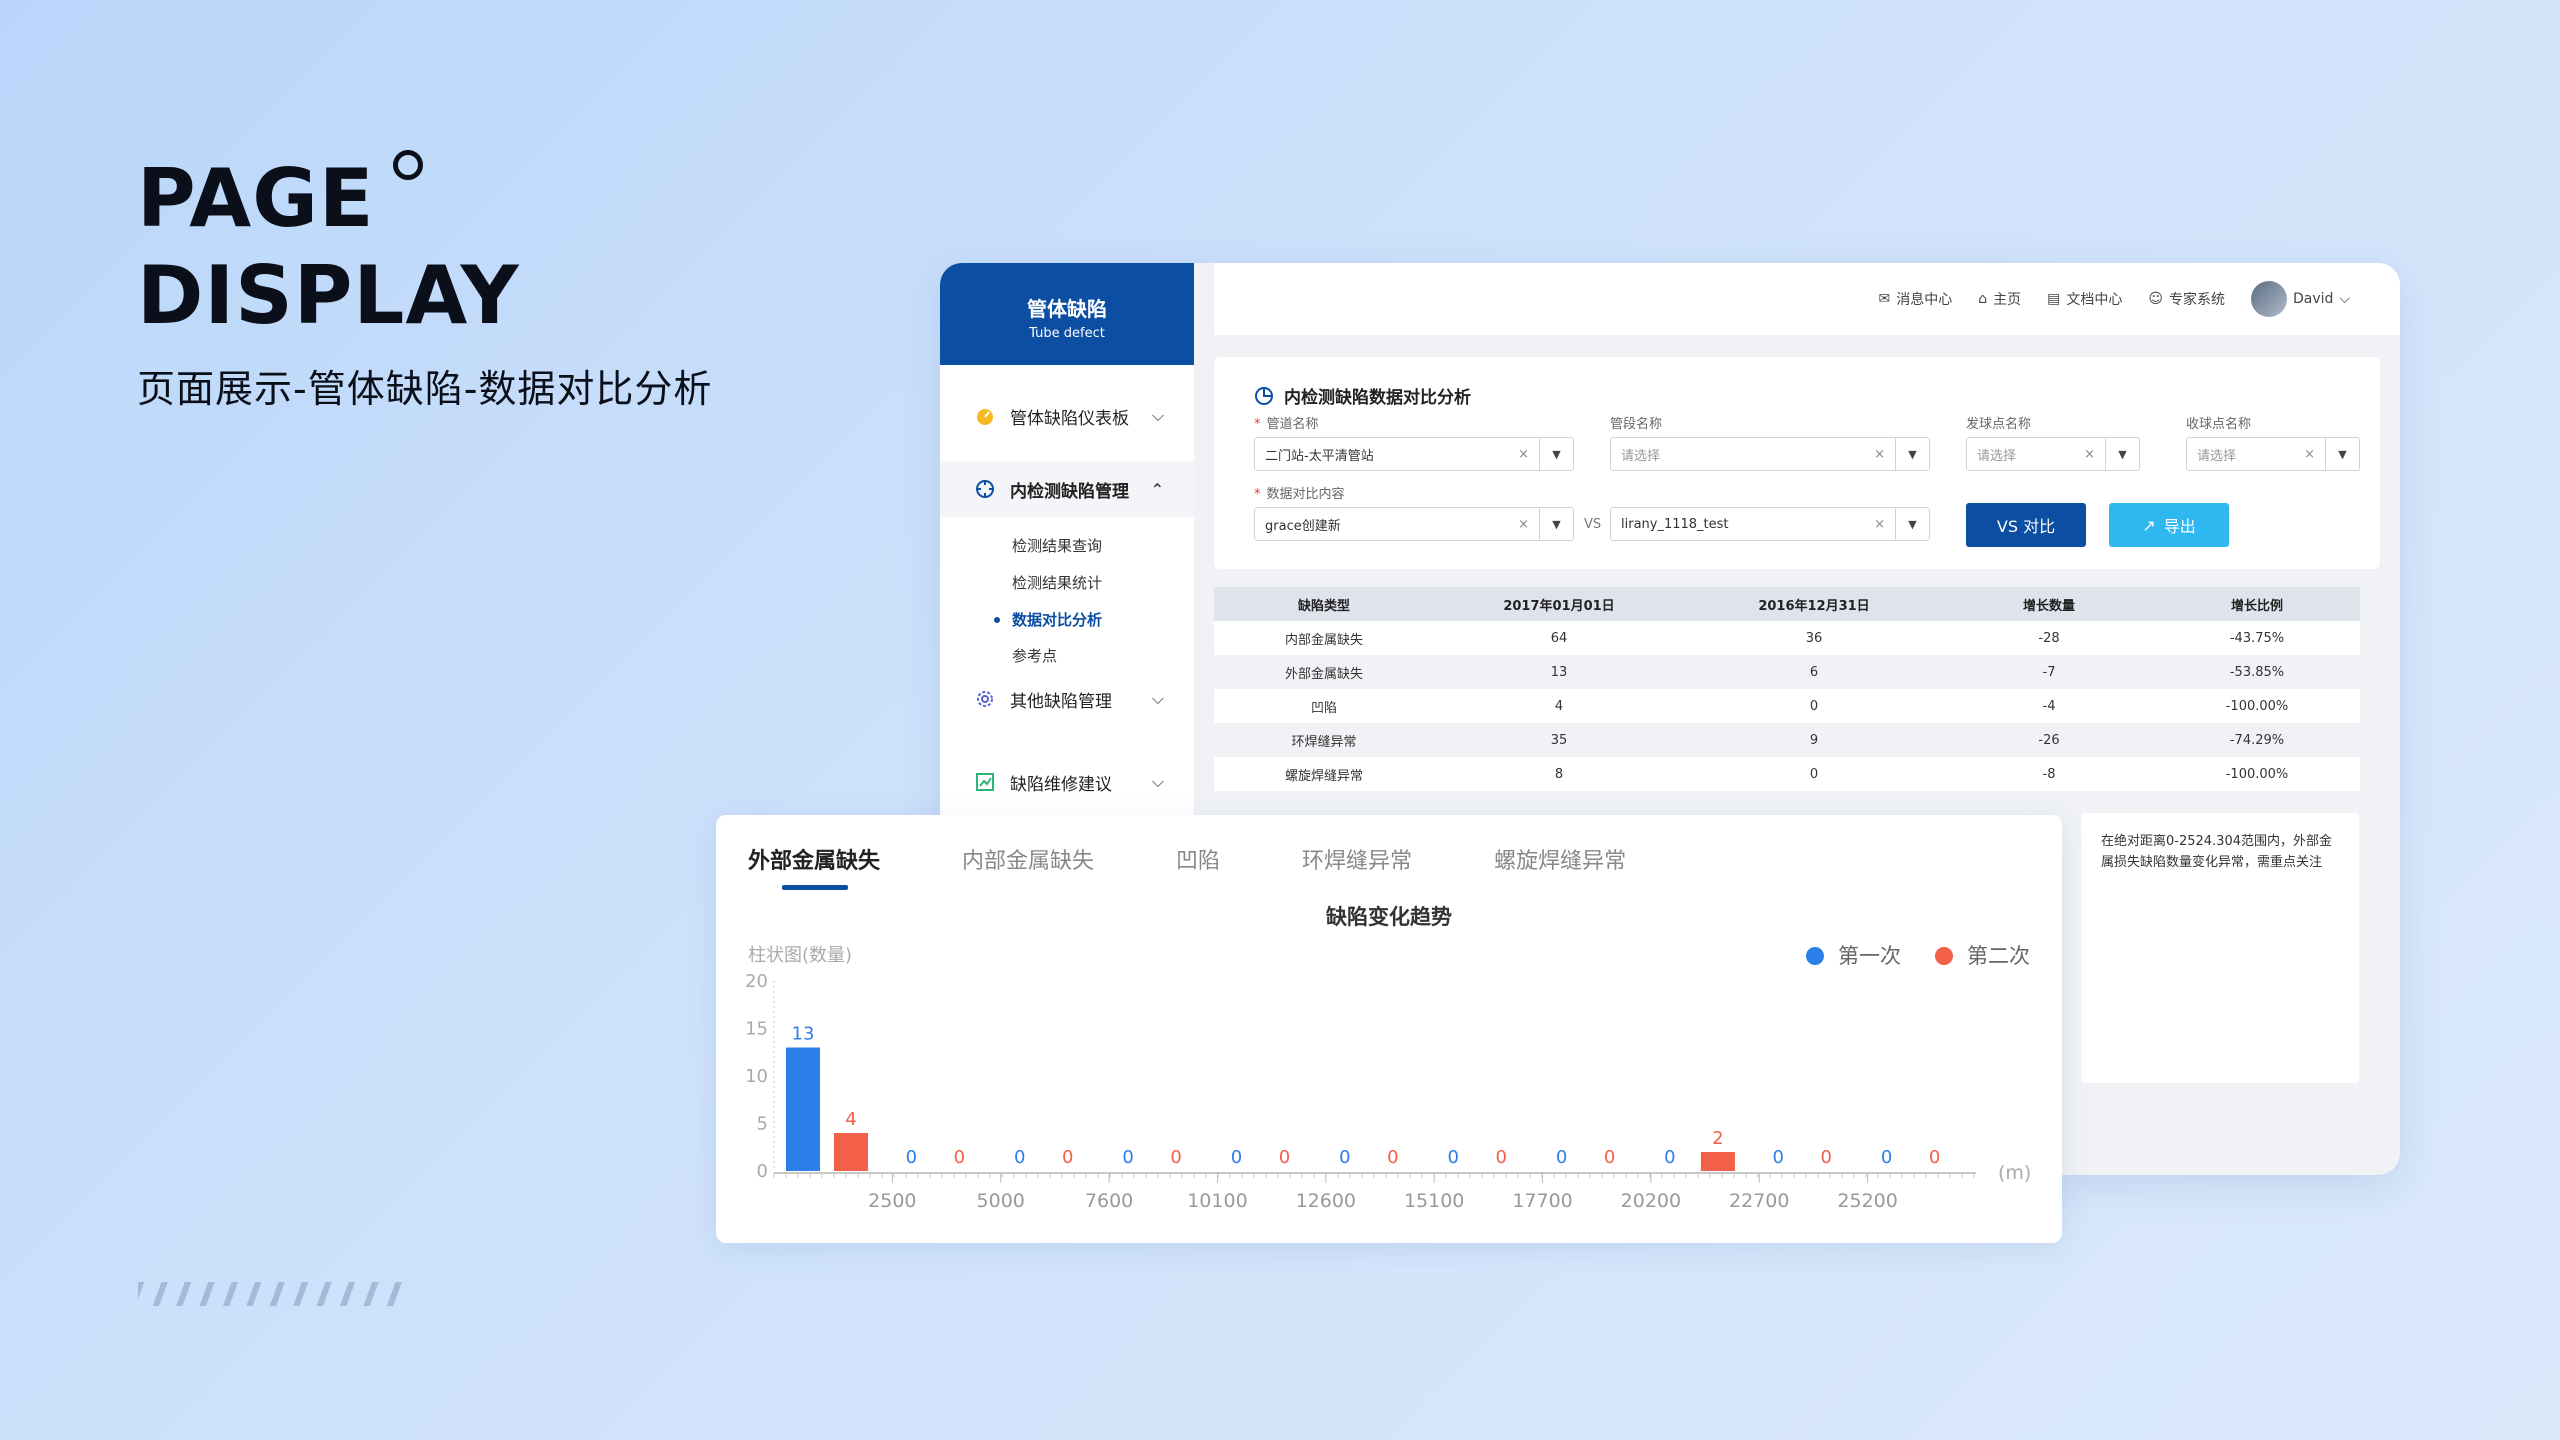 The width and height of the screenshot is (2560, 1440). I want to click on bar-value-label: 4, so click(850, 1119).